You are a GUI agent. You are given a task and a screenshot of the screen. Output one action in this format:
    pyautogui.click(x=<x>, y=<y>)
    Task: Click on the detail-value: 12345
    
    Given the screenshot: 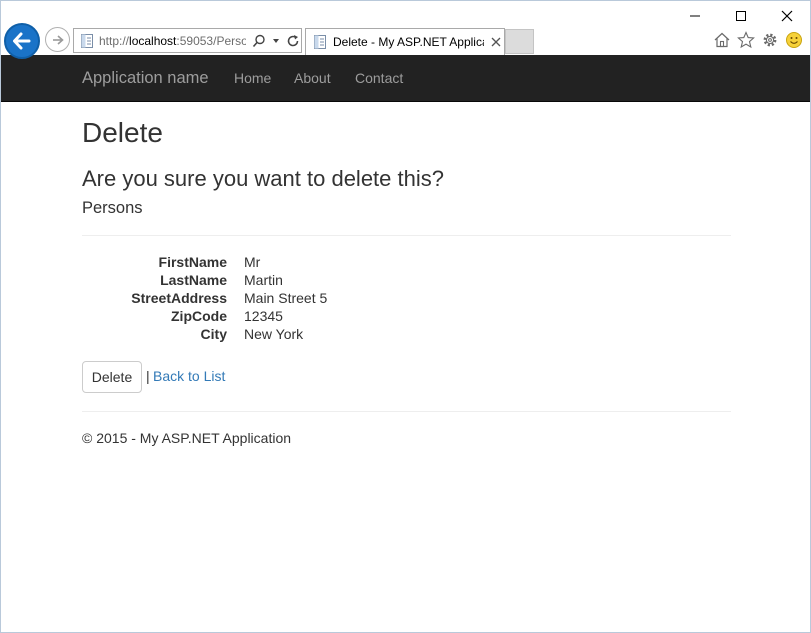 What is the action you would take?
    pyautogui.click(x=263, y=316)
    